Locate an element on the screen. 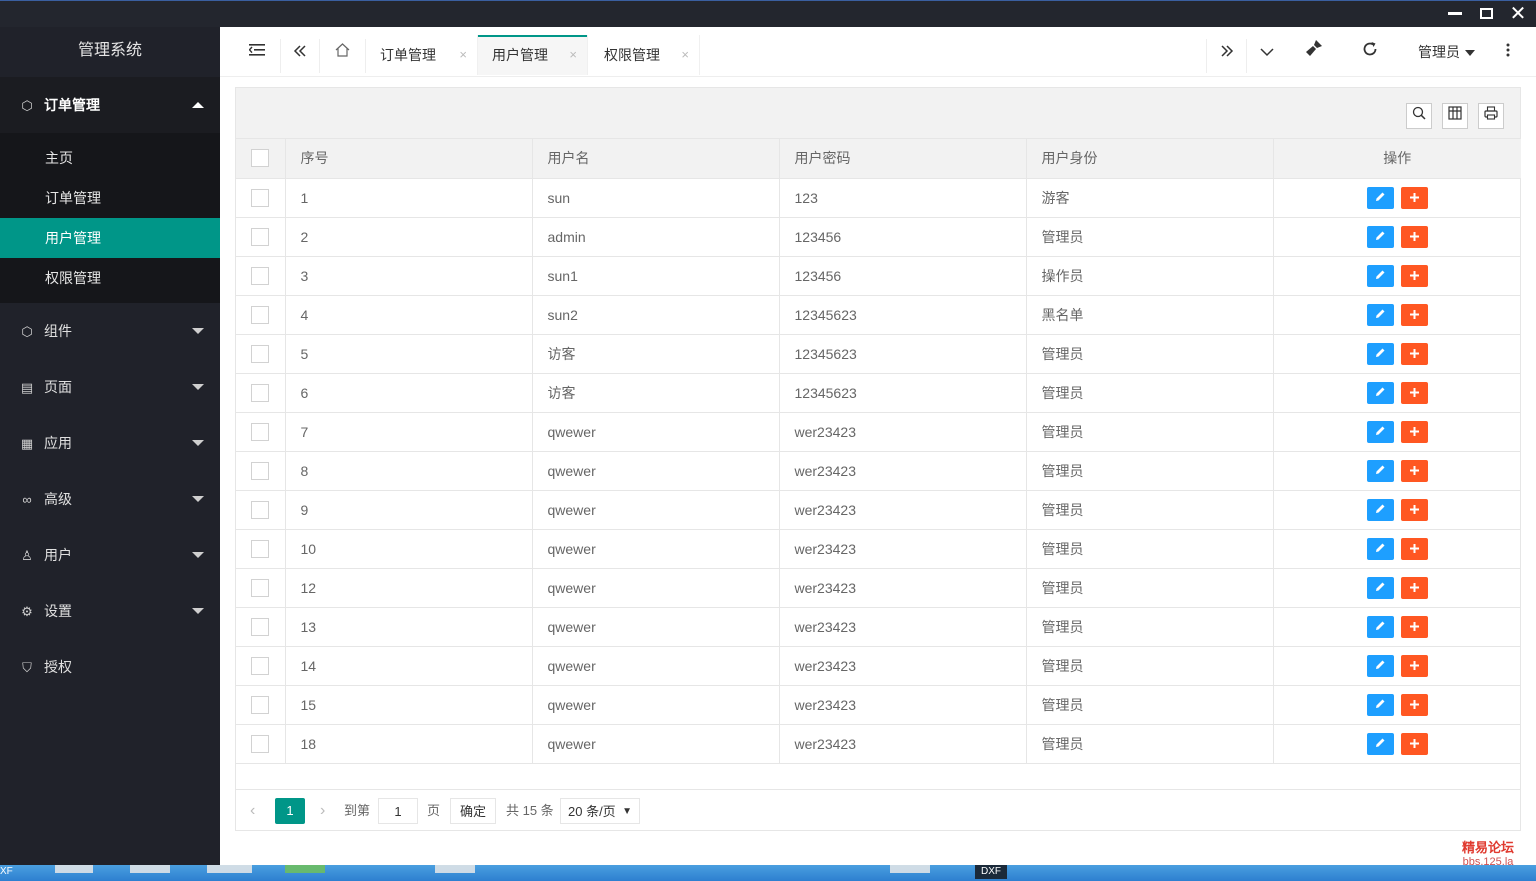  nav-item-advanced: ∞ 高级 is located at coordinates (110, 499).